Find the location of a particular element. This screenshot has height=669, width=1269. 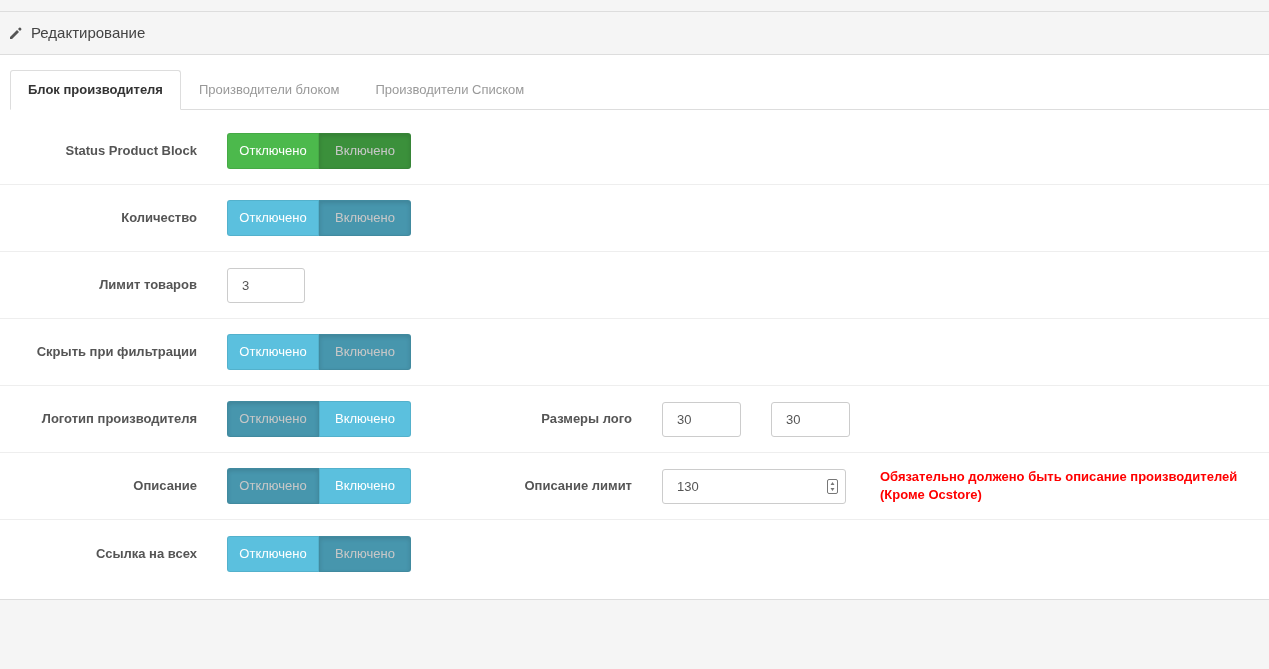

field-label: Описание лимит is located at coordinates (577, 486).